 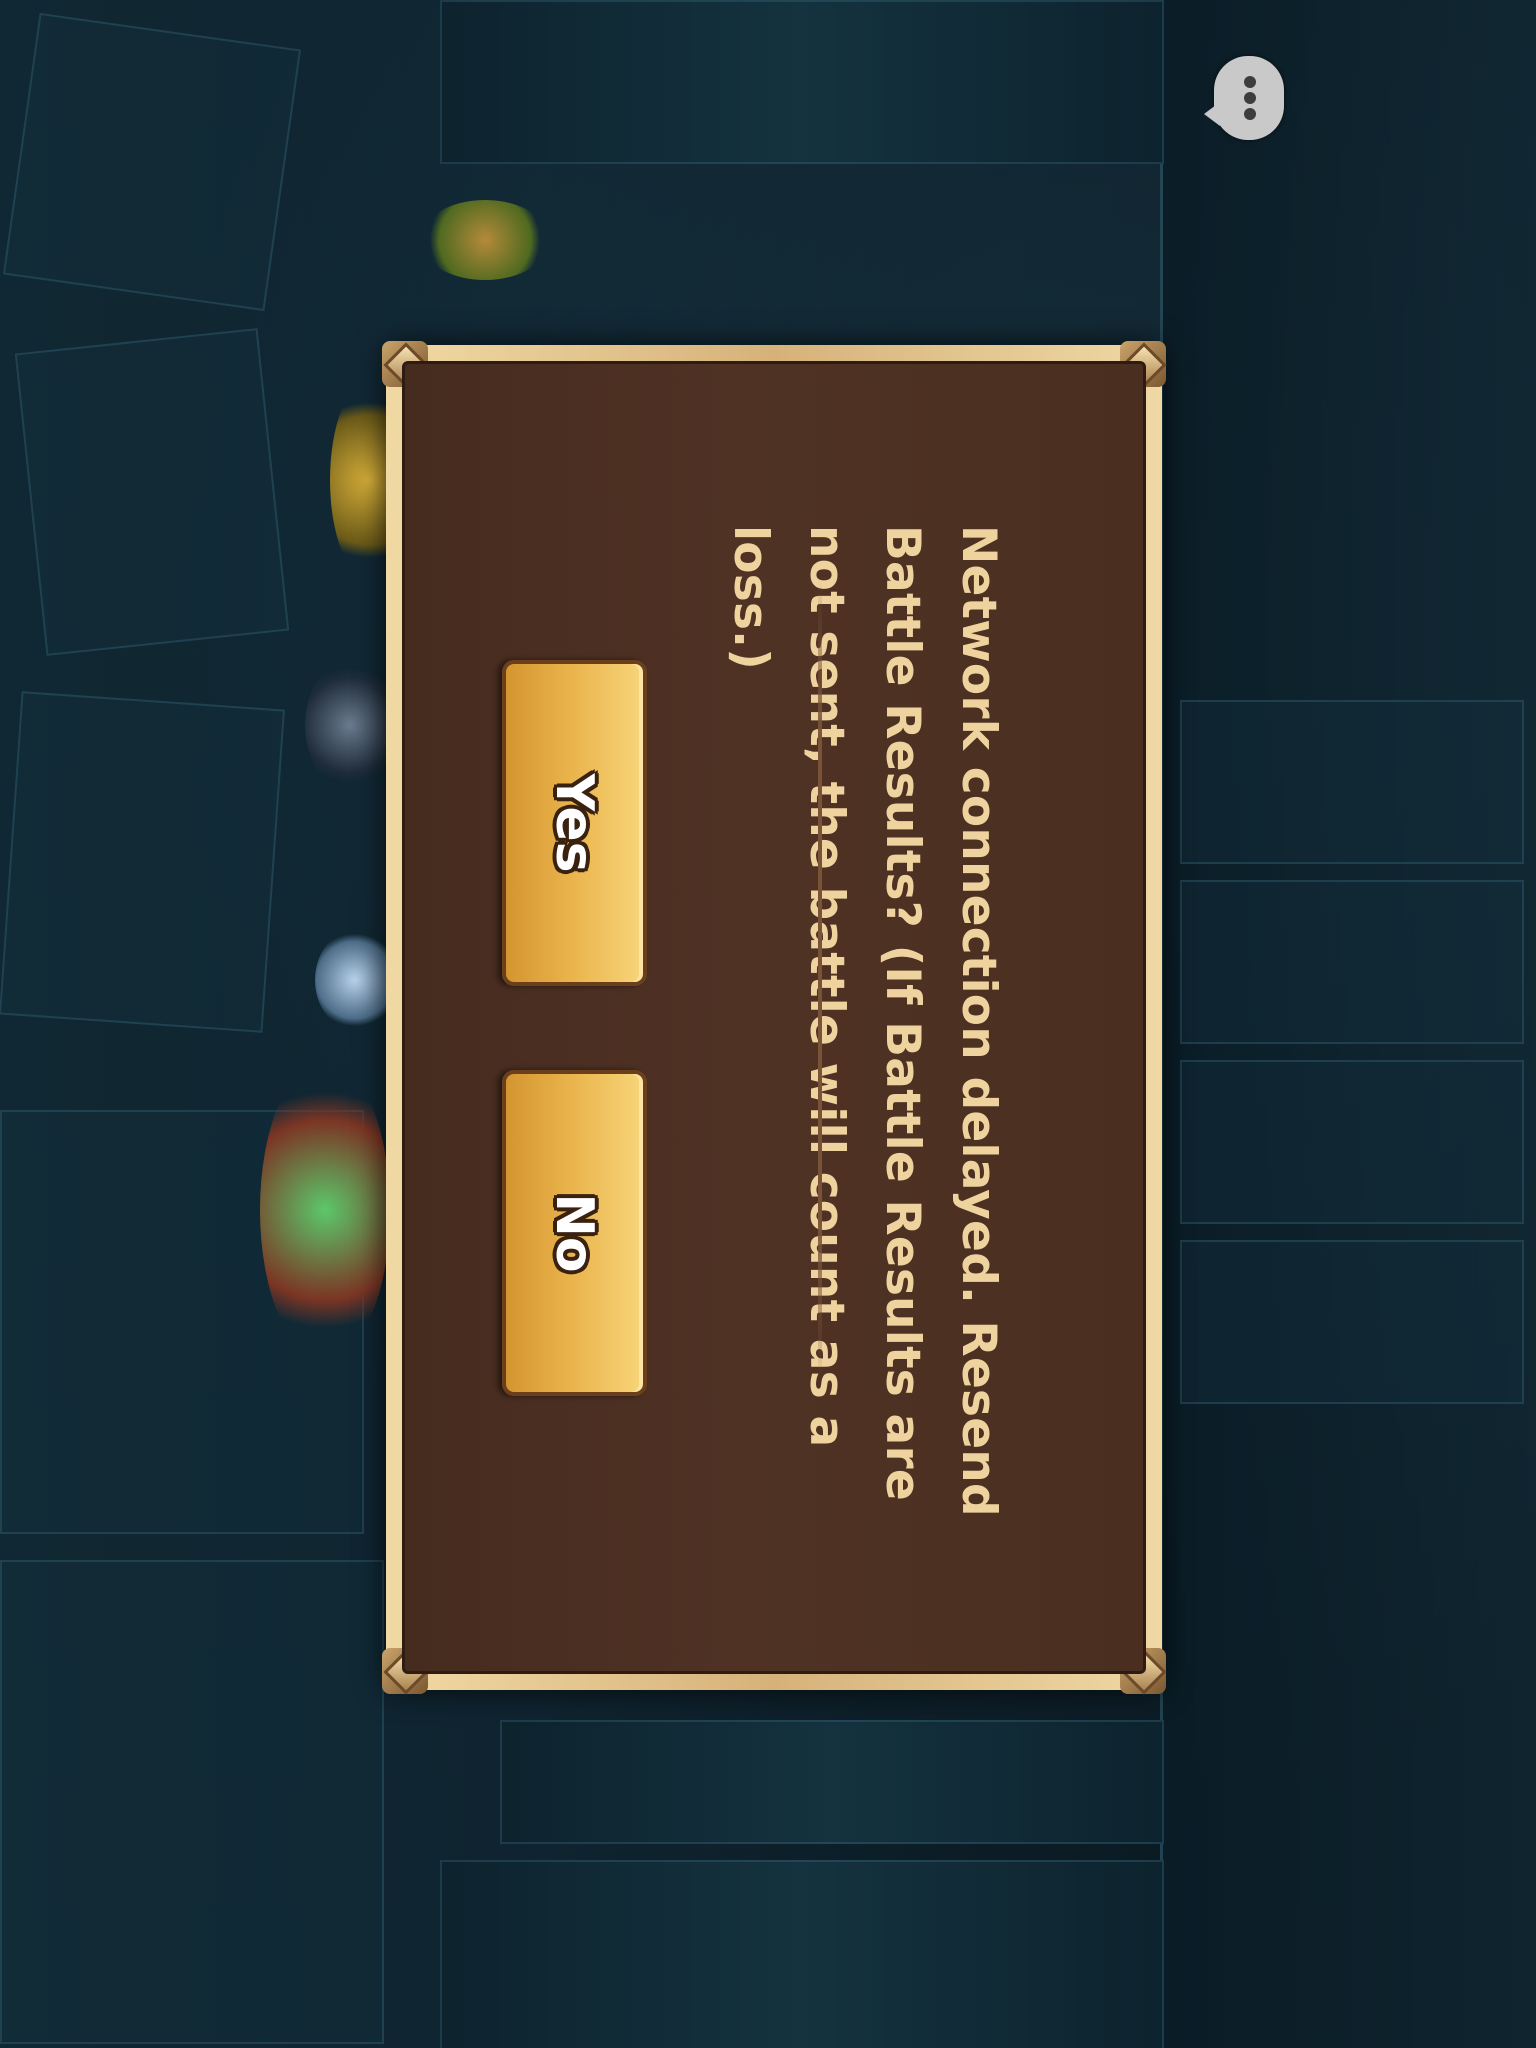 I want to click on no-button: No, so click(x=574, y=1233).